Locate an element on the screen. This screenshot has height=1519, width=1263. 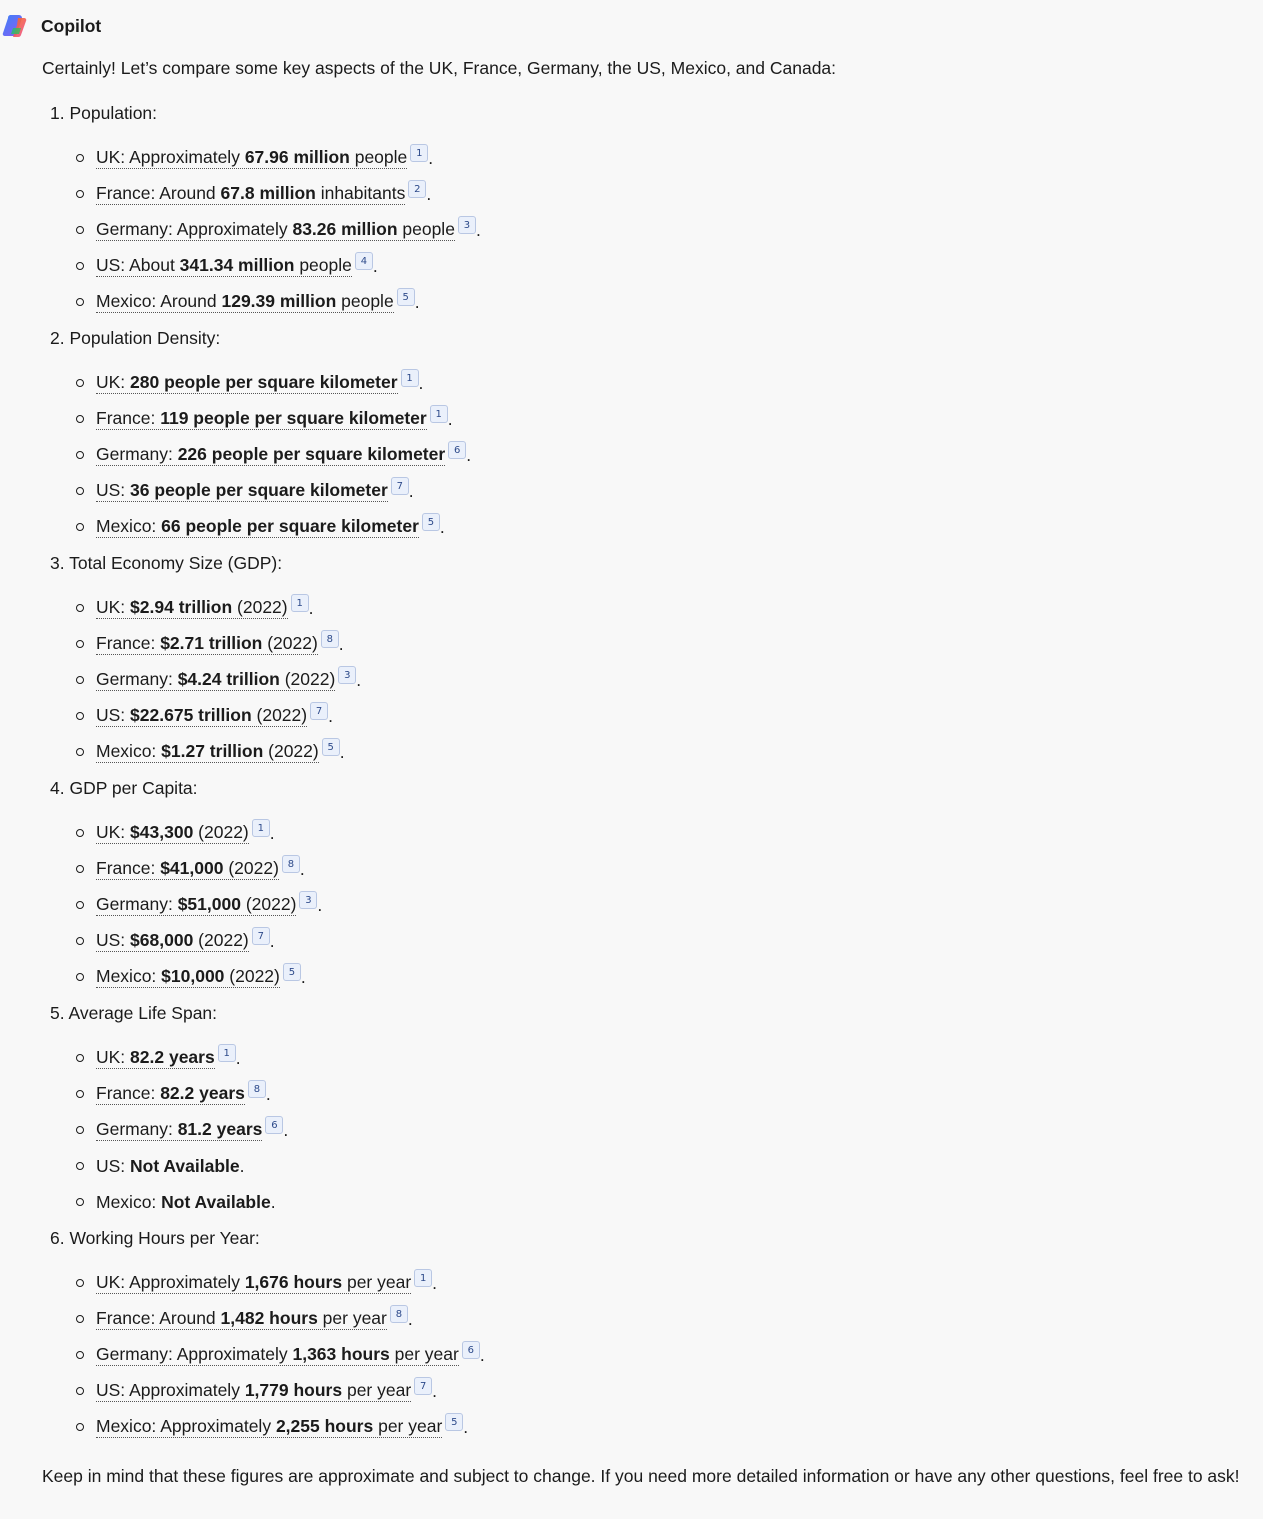
citation-link: Germany: 226 people per square kilometer is located at coordinates (271, 455).